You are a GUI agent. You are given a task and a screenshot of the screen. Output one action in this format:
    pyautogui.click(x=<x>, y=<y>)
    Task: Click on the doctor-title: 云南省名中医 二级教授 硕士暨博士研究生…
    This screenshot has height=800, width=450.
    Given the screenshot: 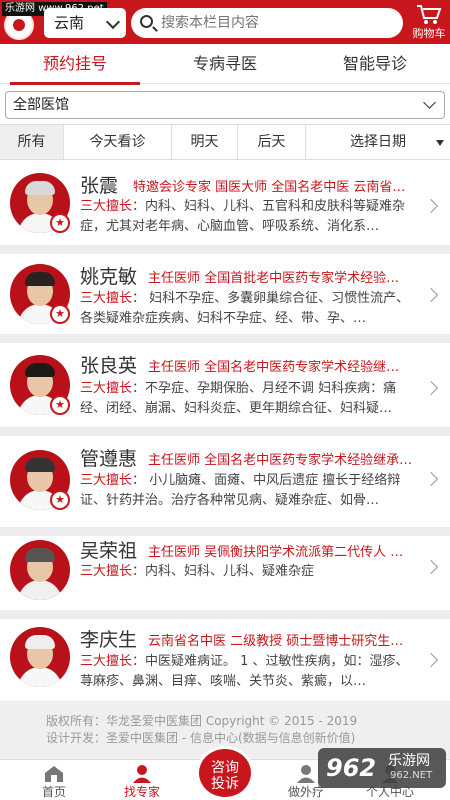 What is the action you would take?
    pyautogui.click(x=276, y=641)
    